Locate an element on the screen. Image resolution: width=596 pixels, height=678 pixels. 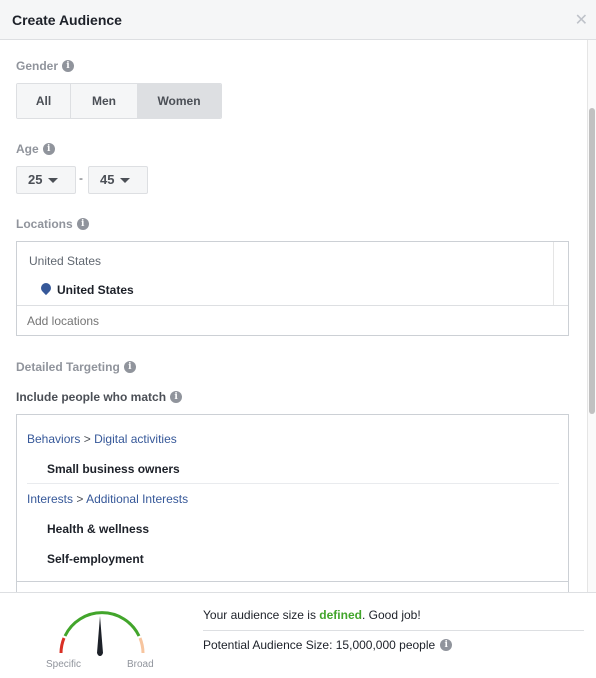
gauge-defined-segment is located at coordinates (102, 624).